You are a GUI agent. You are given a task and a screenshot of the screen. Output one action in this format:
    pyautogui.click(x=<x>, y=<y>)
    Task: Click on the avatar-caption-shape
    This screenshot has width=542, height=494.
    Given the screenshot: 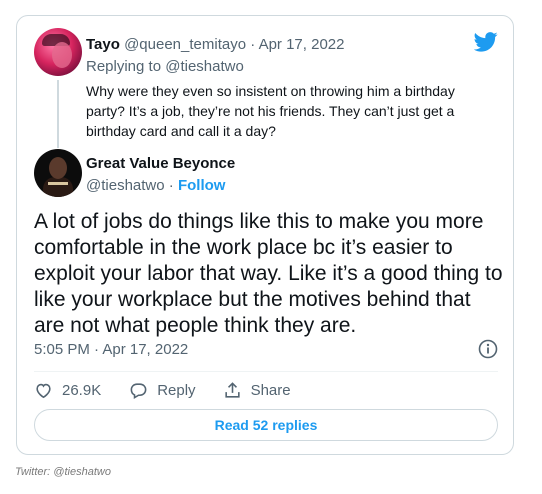 What is the action you would take?
    pyautogui.click(x=58, y=183)
    